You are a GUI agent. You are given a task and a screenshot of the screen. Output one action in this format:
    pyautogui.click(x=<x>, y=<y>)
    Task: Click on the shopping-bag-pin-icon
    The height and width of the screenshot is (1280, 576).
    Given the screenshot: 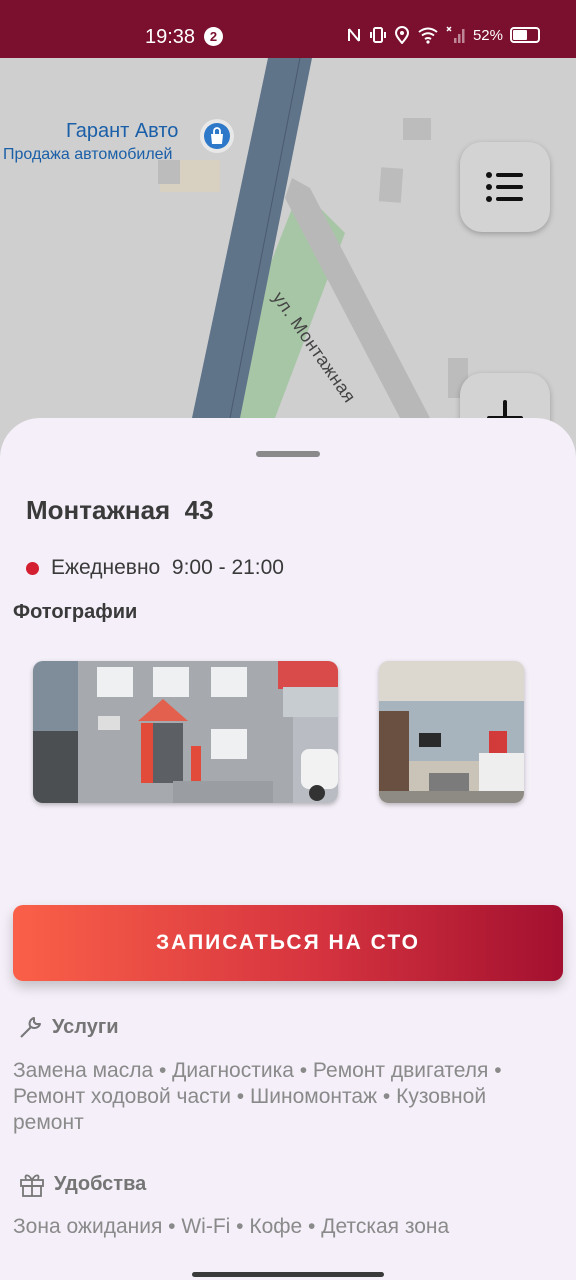 What is the action you would take?
    pyautogui.click(x=217, y=138)
    